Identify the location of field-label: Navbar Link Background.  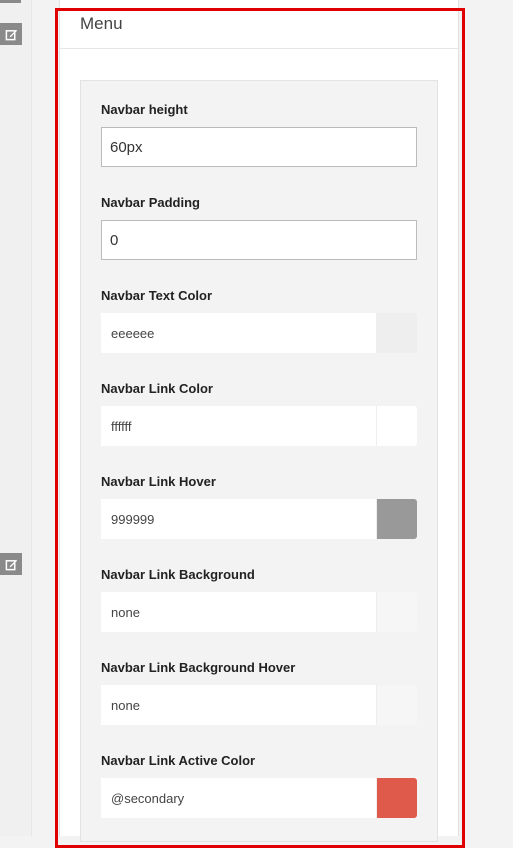
(178, 574).